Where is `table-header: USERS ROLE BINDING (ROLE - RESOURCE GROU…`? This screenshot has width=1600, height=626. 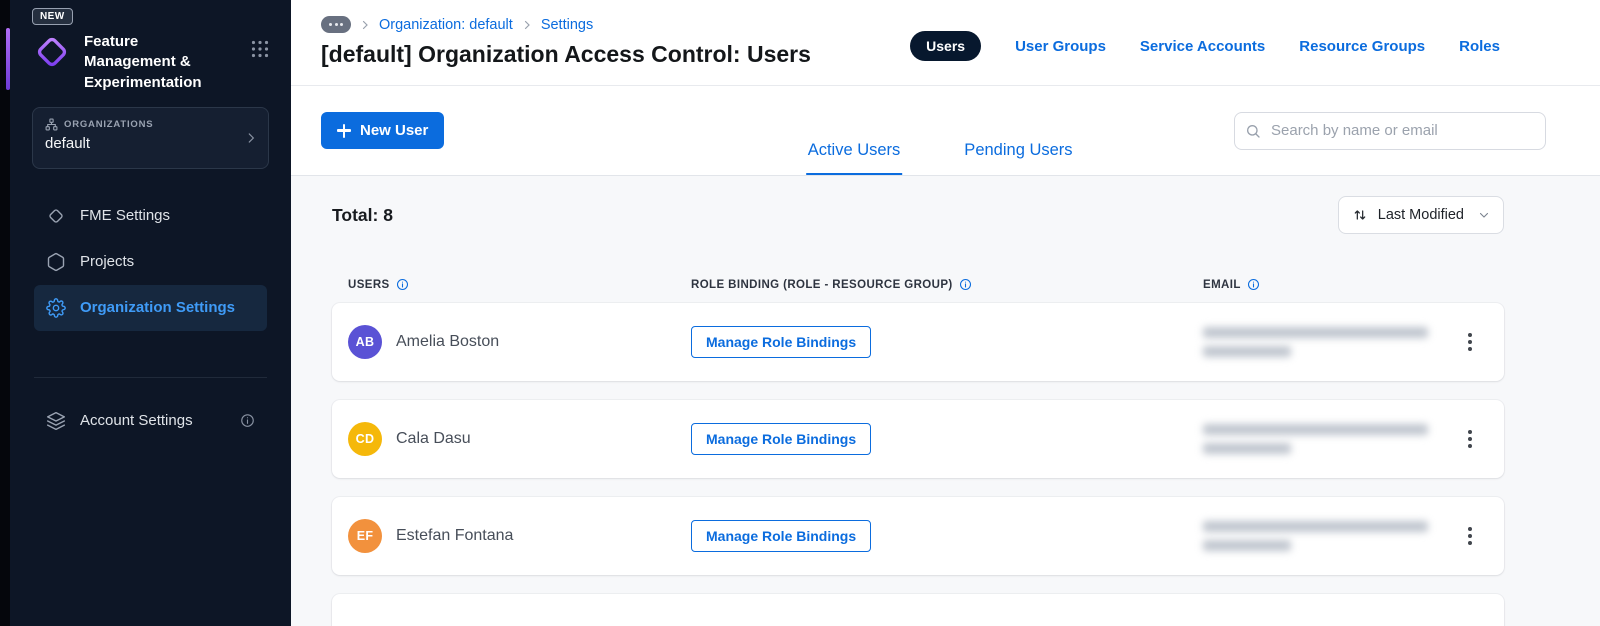 table-header: USERS ROLE BINDING (ROLE - RESOURCE GROU… is located at coordinates (918, 284).